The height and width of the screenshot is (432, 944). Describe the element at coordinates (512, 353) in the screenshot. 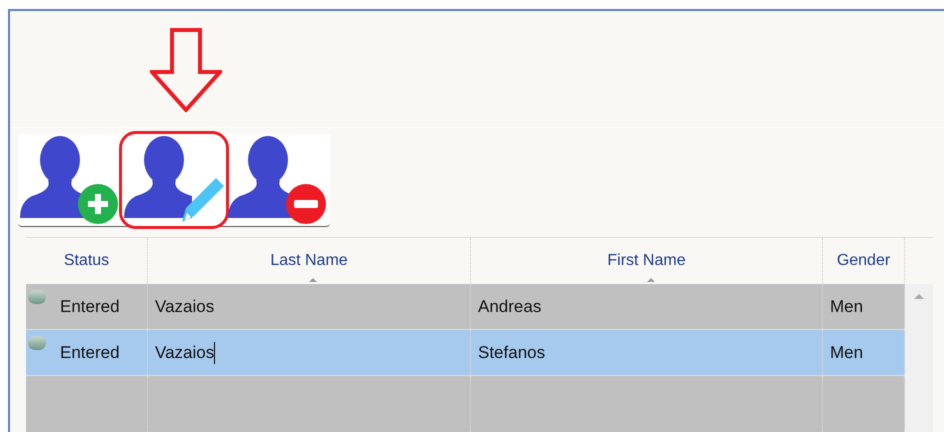

I see `table-cell-text: Stefanos` at that location.